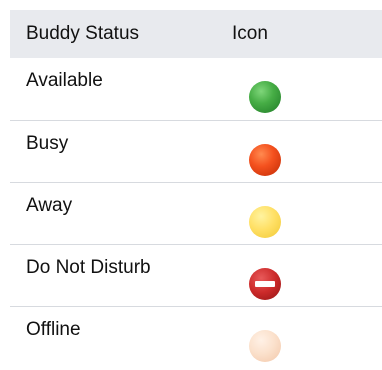 The image size is (382, 370). I want to click on status-label: Do Not Disturb, so click(88, 267).